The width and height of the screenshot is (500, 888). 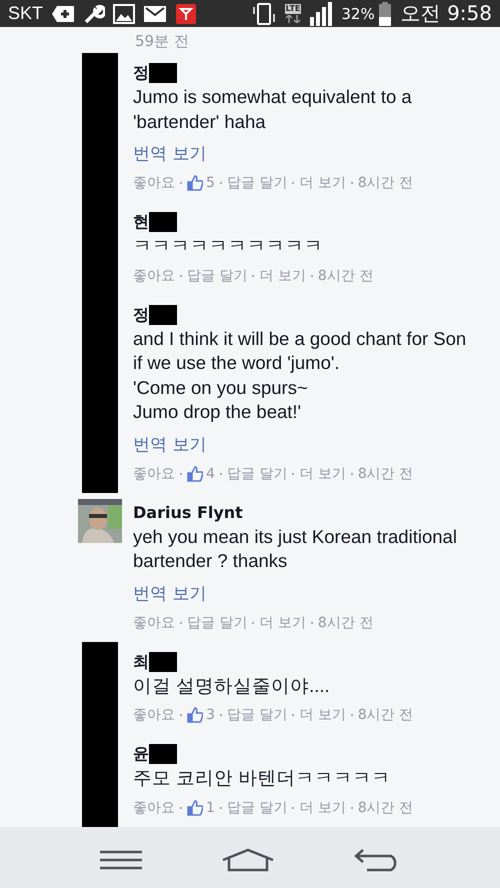 What do you see at coordinates (210, 474) in the screenshot?
I see `like-count: 4` at bounding box center [210, 474].